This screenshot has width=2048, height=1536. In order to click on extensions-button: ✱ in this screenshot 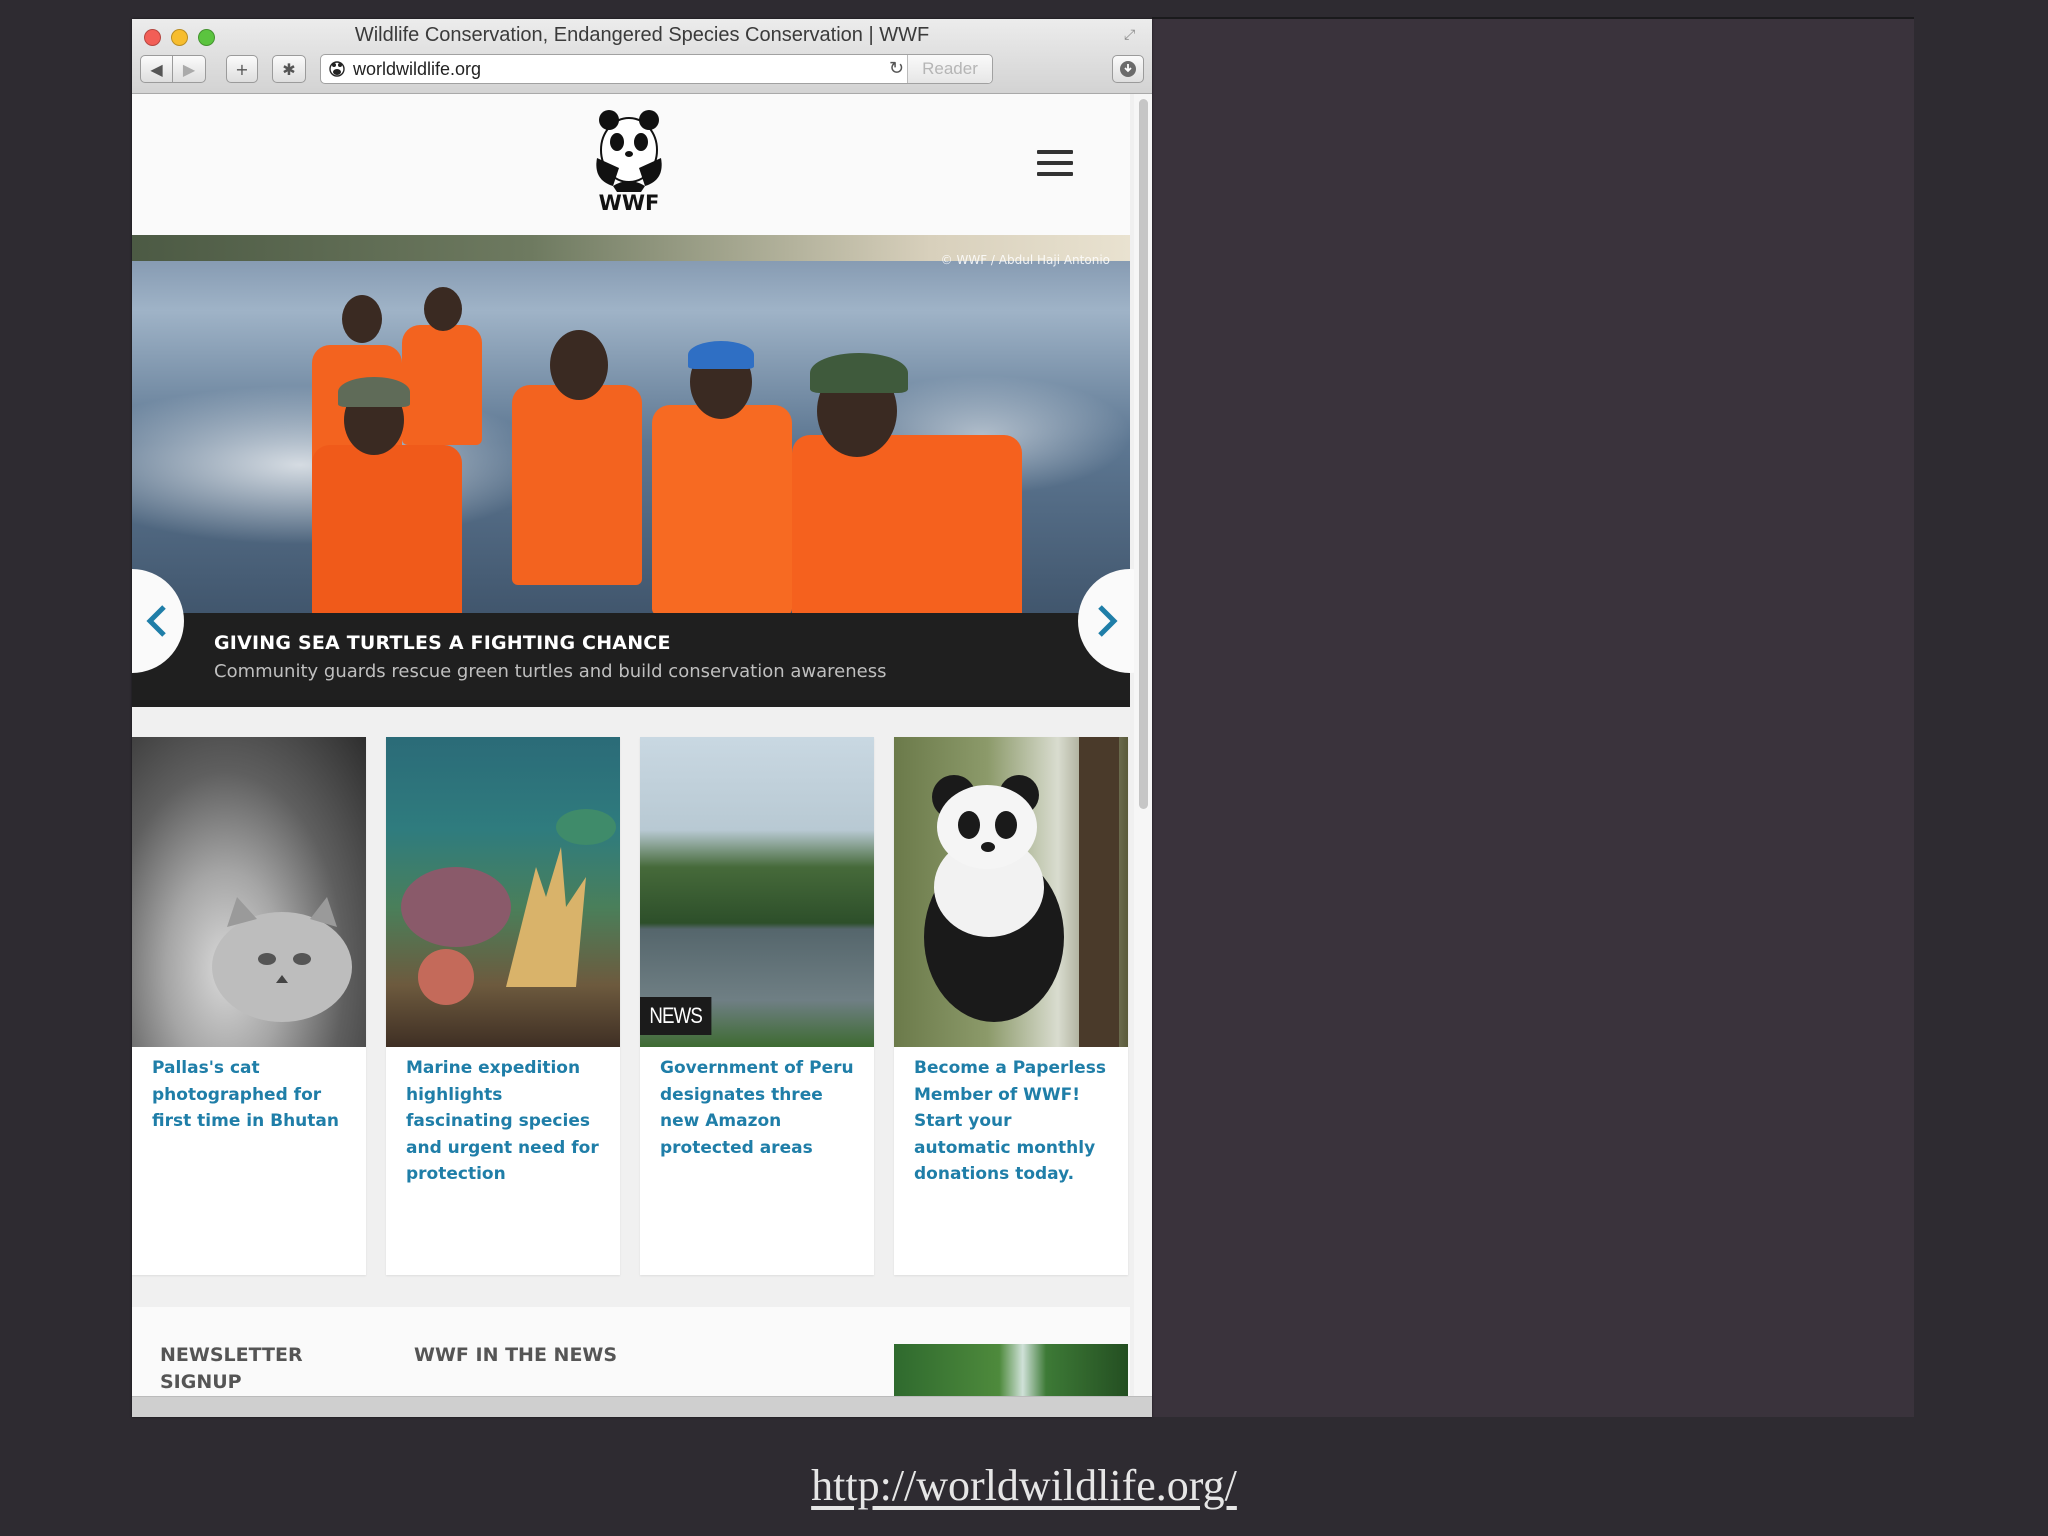, I will do `click(289, 69)`.